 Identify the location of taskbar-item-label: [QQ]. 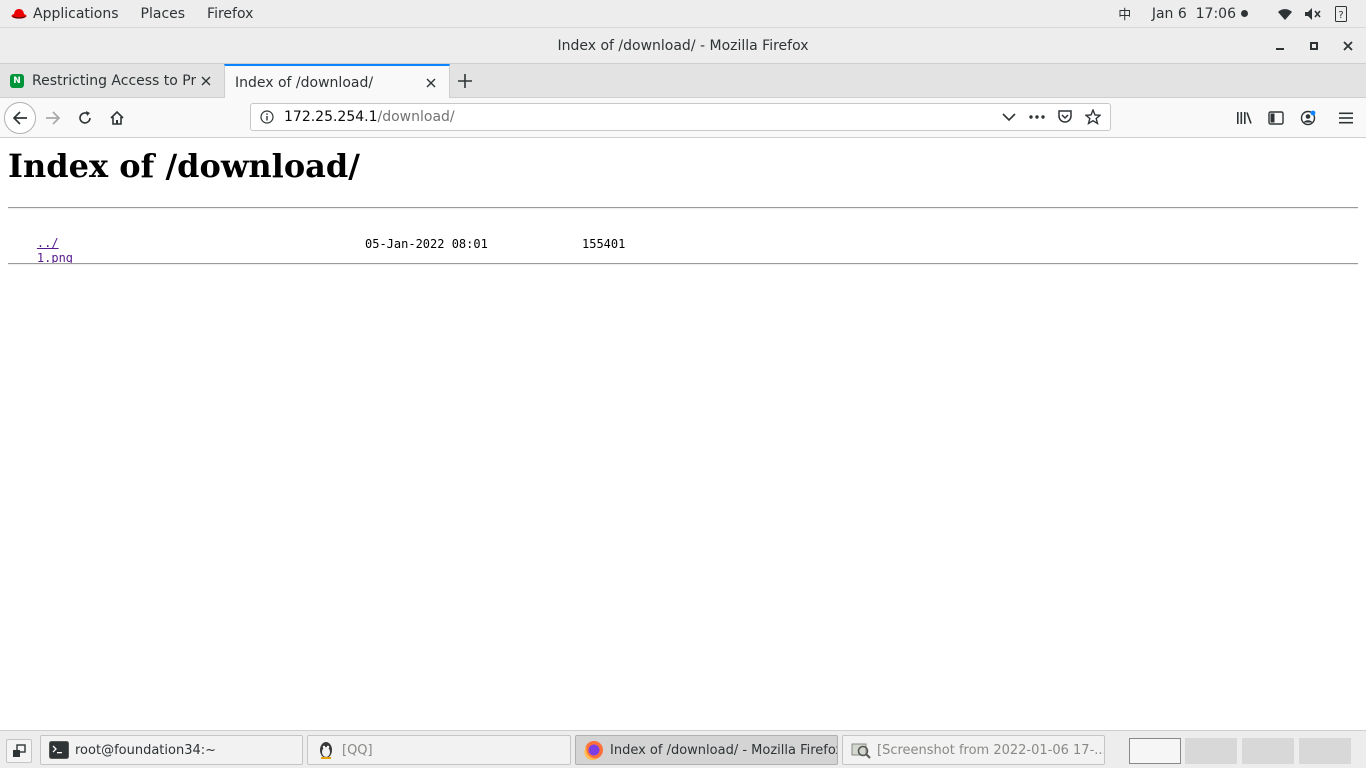
(357, 750).